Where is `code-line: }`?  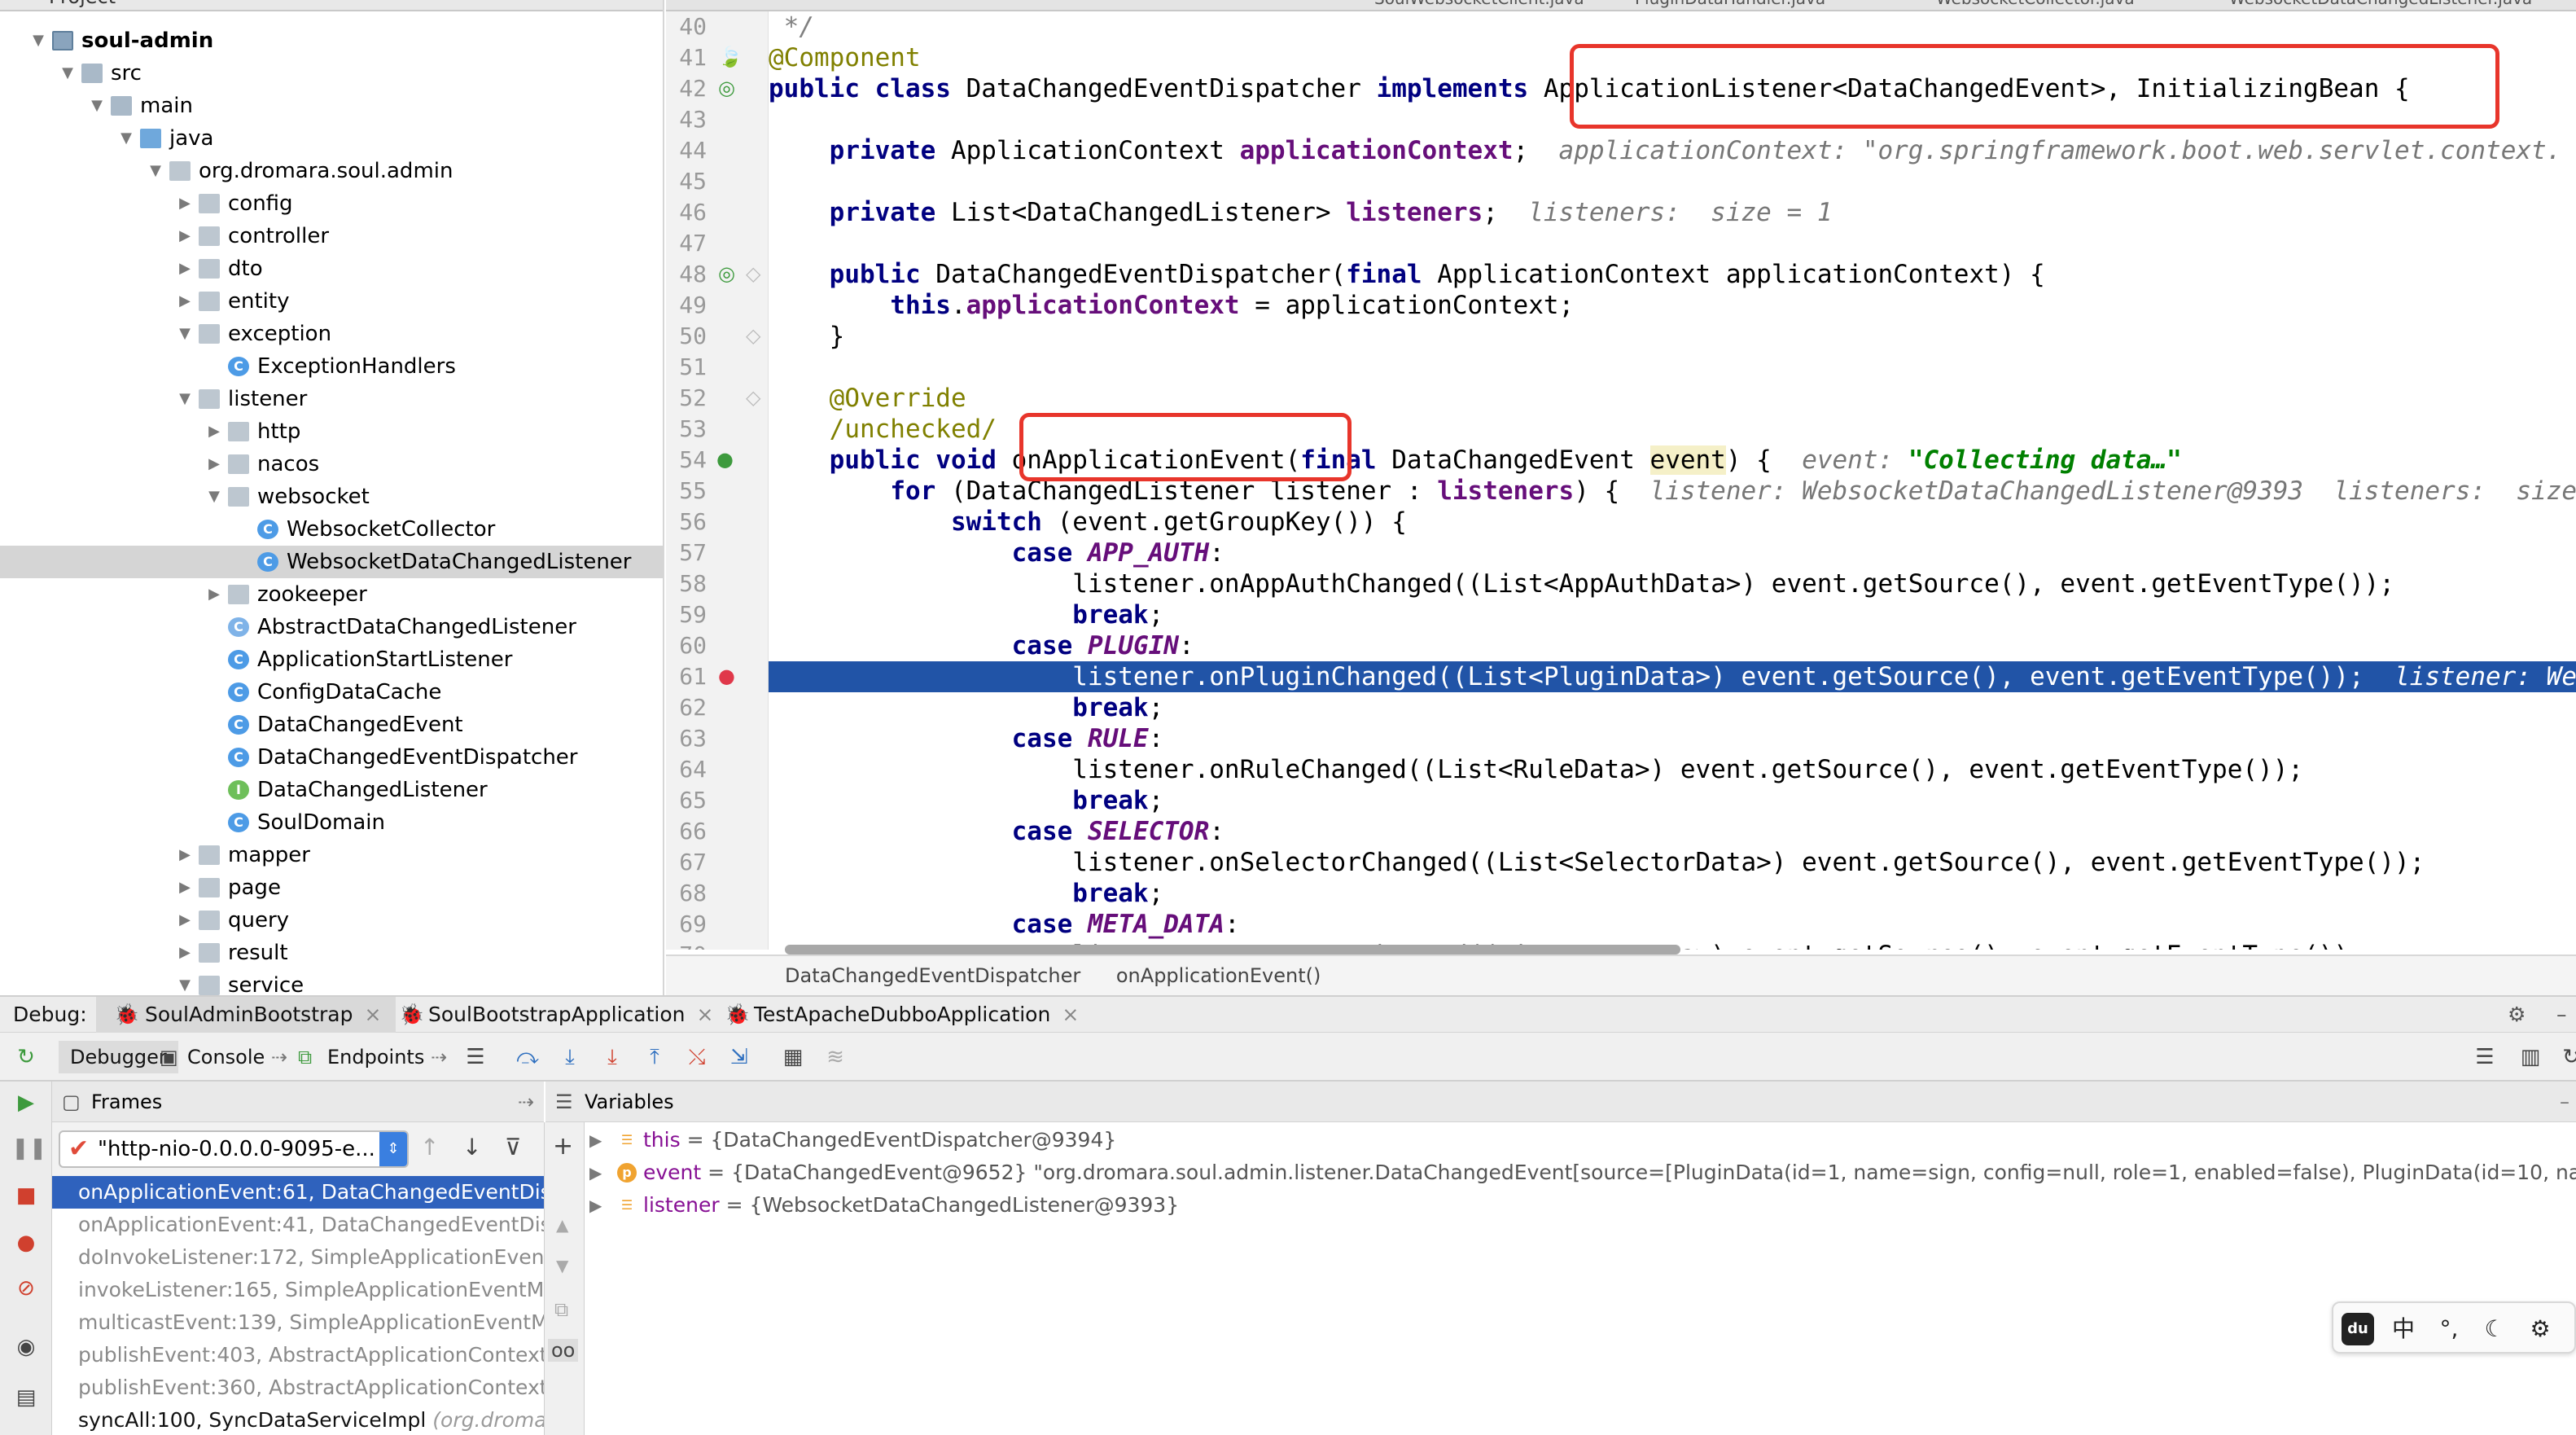 code-line: } is located at coordinates (1672, 336).